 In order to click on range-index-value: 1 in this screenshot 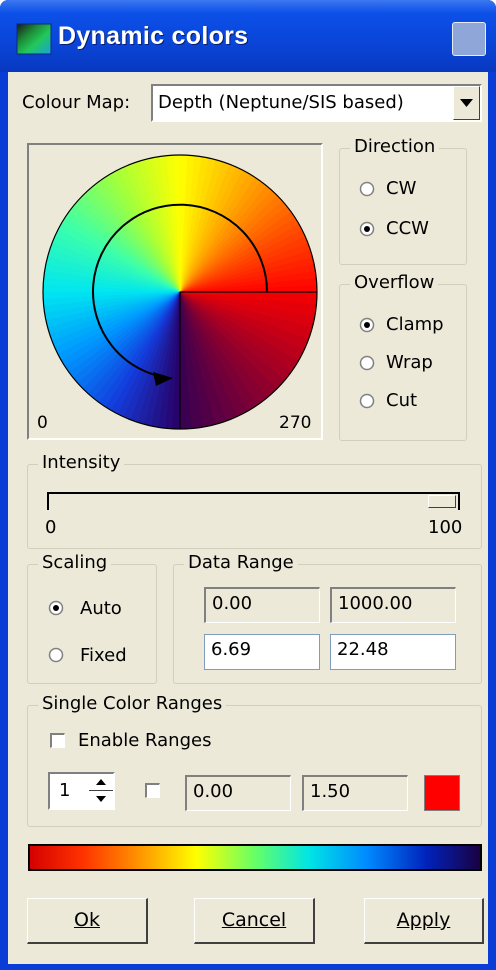, I will do `click(65, 790)`.